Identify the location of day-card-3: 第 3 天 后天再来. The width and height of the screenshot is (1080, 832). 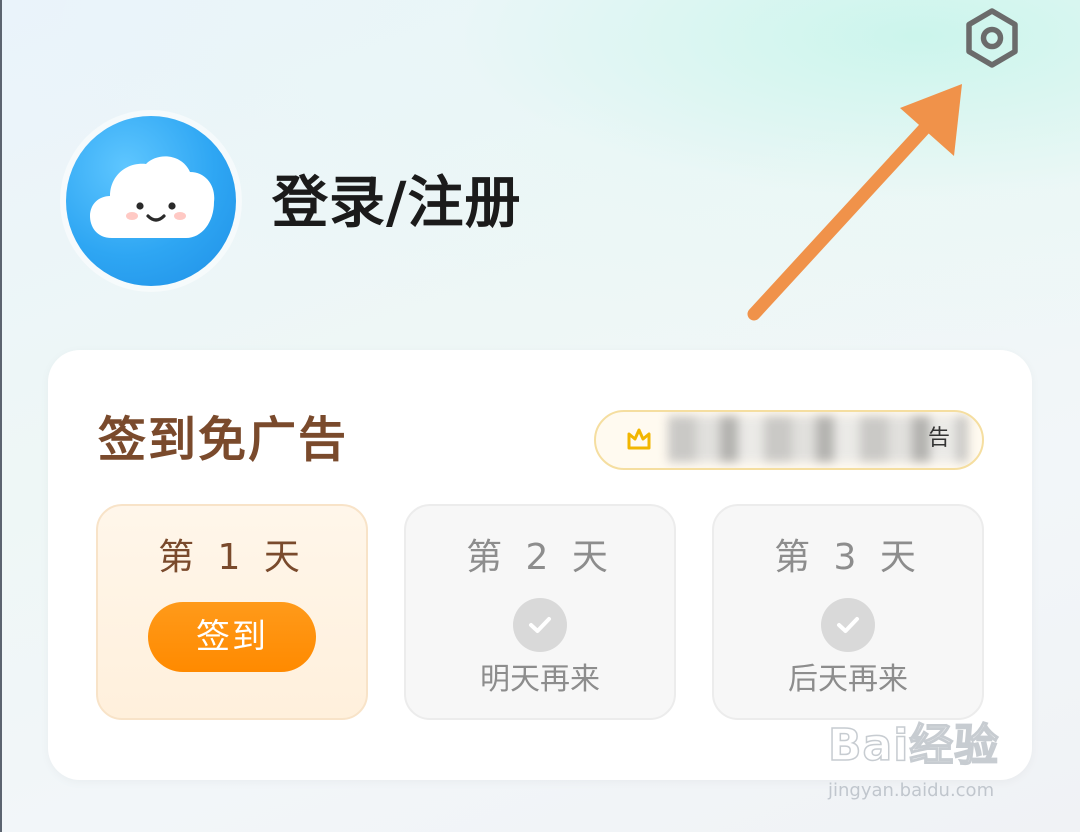
(848, 612).